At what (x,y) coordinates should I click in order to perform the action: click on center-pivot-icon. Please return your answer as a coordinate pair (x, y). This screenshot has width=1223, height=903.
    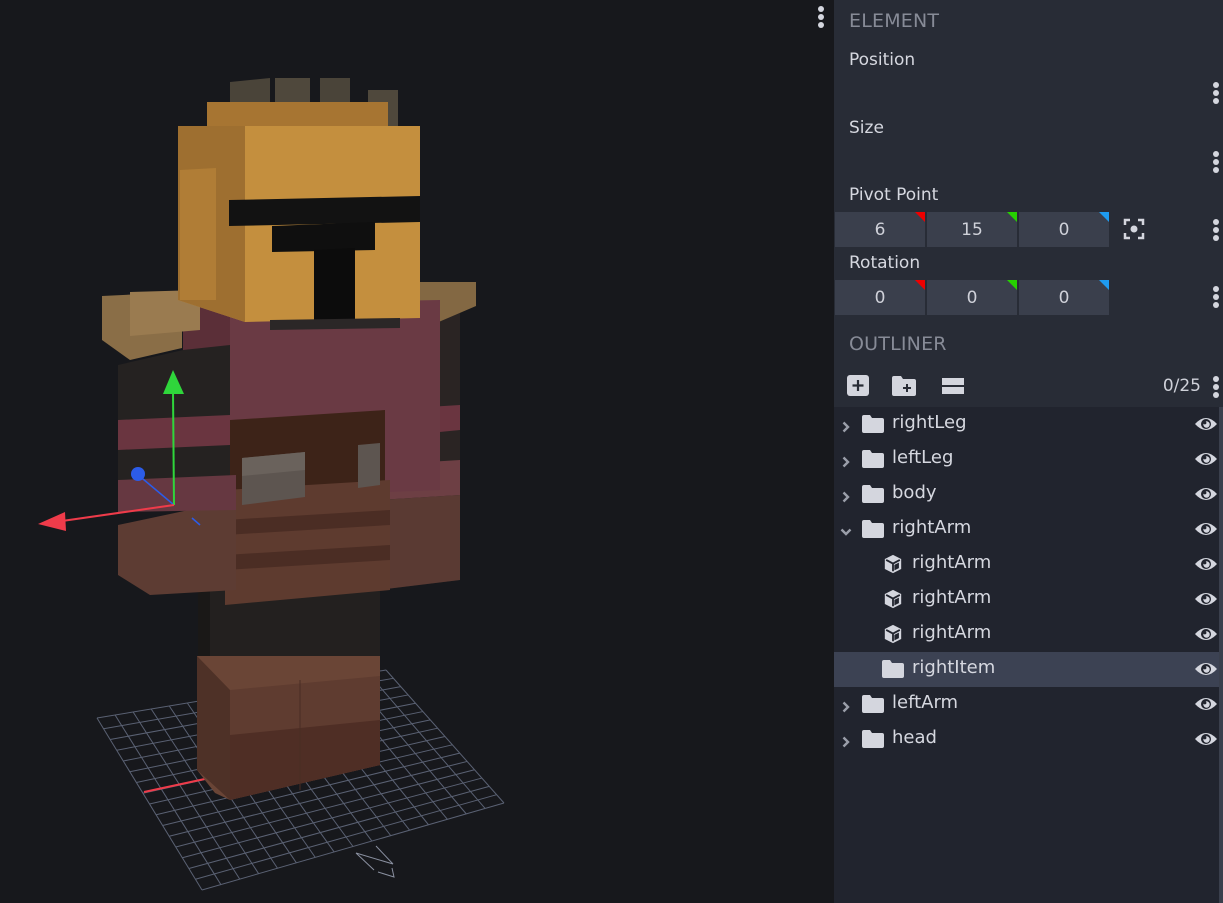
    Looking at the image, I should click on (1134, 229).